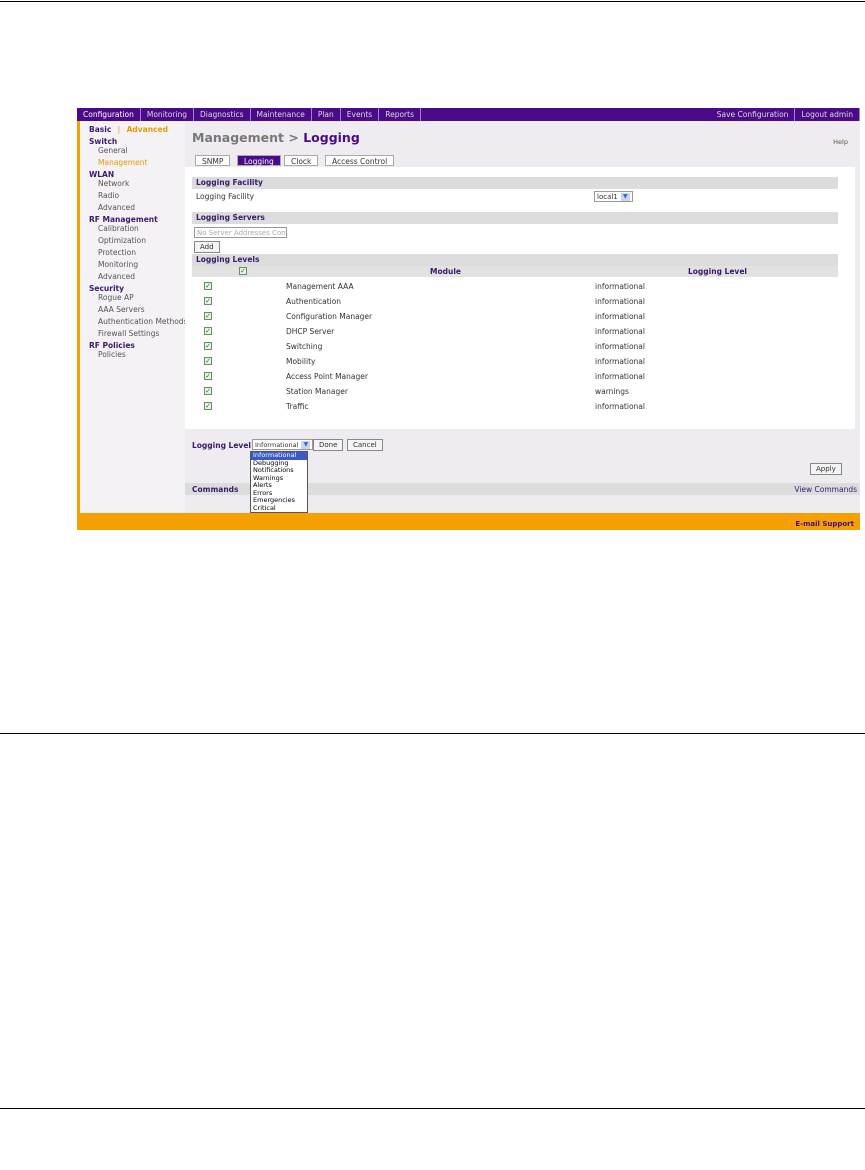  What do you see at coordinates (107, 288) in the screenshot?
I see `sidebar-group-security: Security` at bounding box center [107, 288].